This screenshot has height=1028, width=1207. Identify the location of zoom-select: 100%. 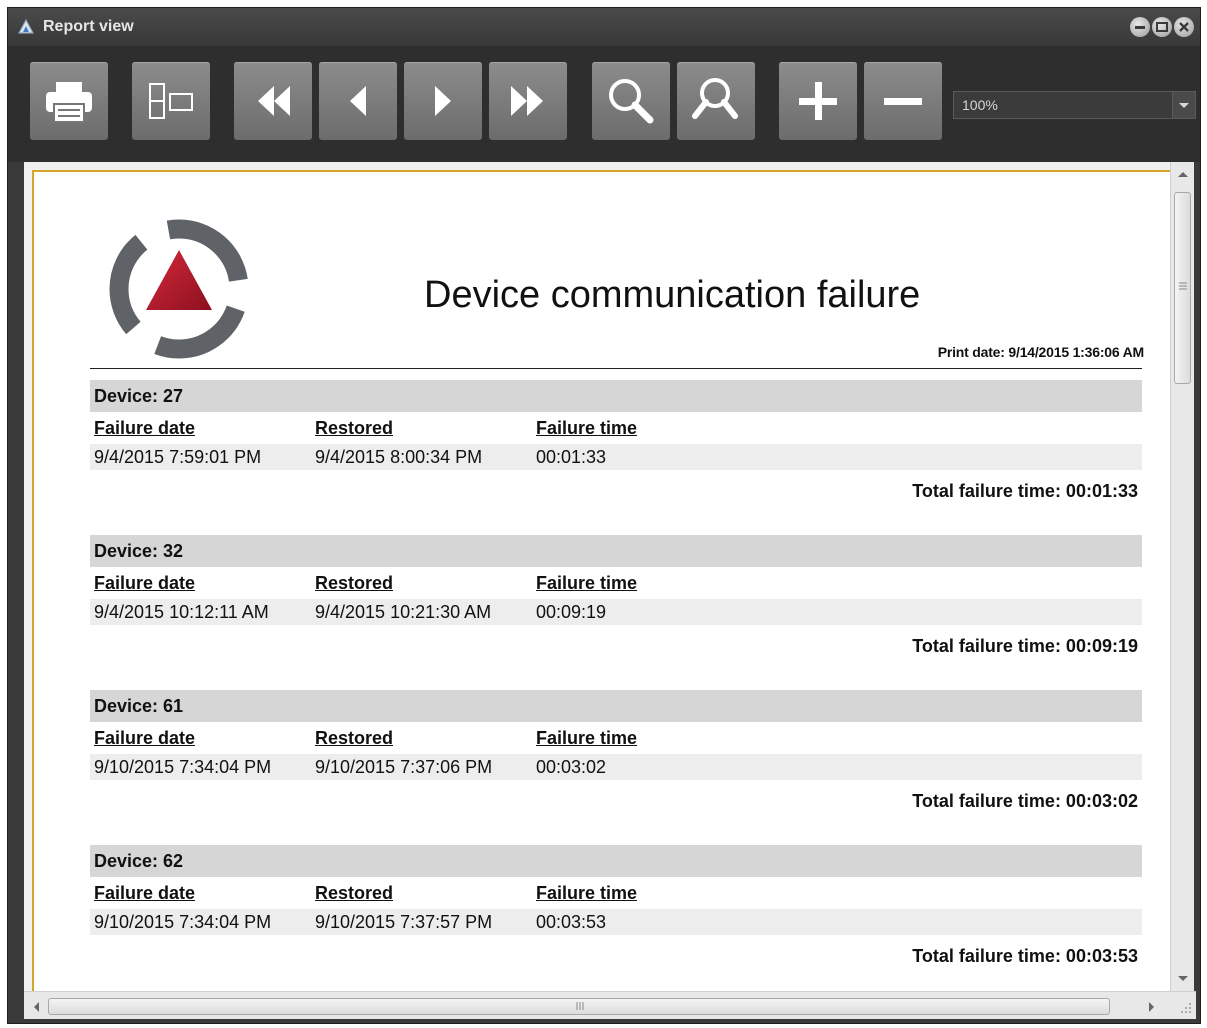
(1074, 105).